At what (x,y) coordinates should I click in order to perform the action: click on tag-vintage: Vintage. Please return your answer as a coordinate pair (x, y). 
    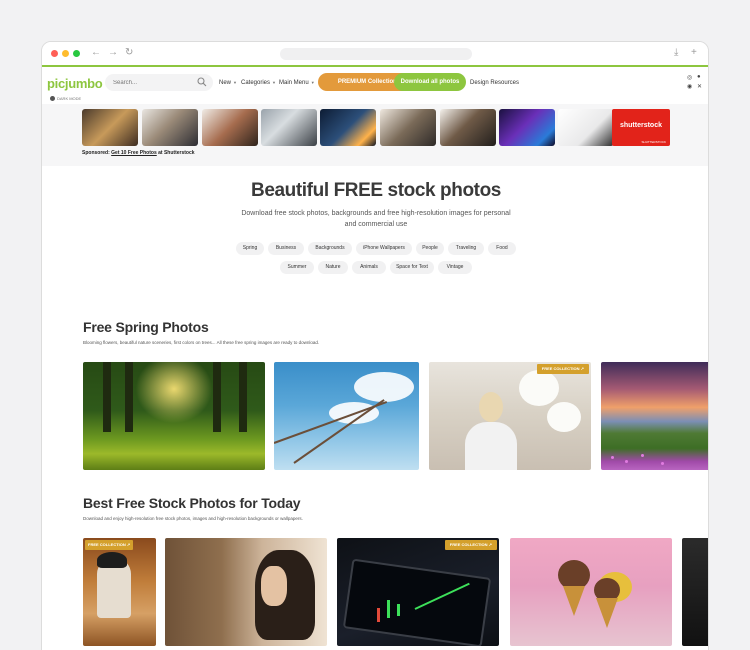
    Looking at the image, I should click on (455, 267).